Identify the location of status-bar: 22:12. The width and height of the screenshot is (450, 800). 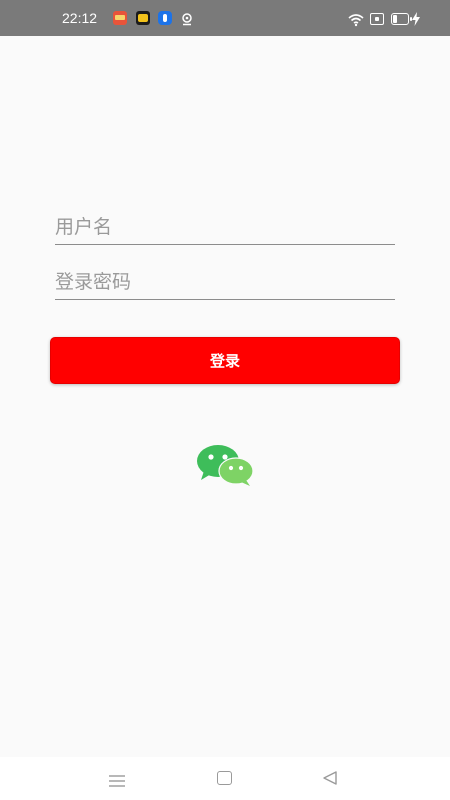
(225, 18).